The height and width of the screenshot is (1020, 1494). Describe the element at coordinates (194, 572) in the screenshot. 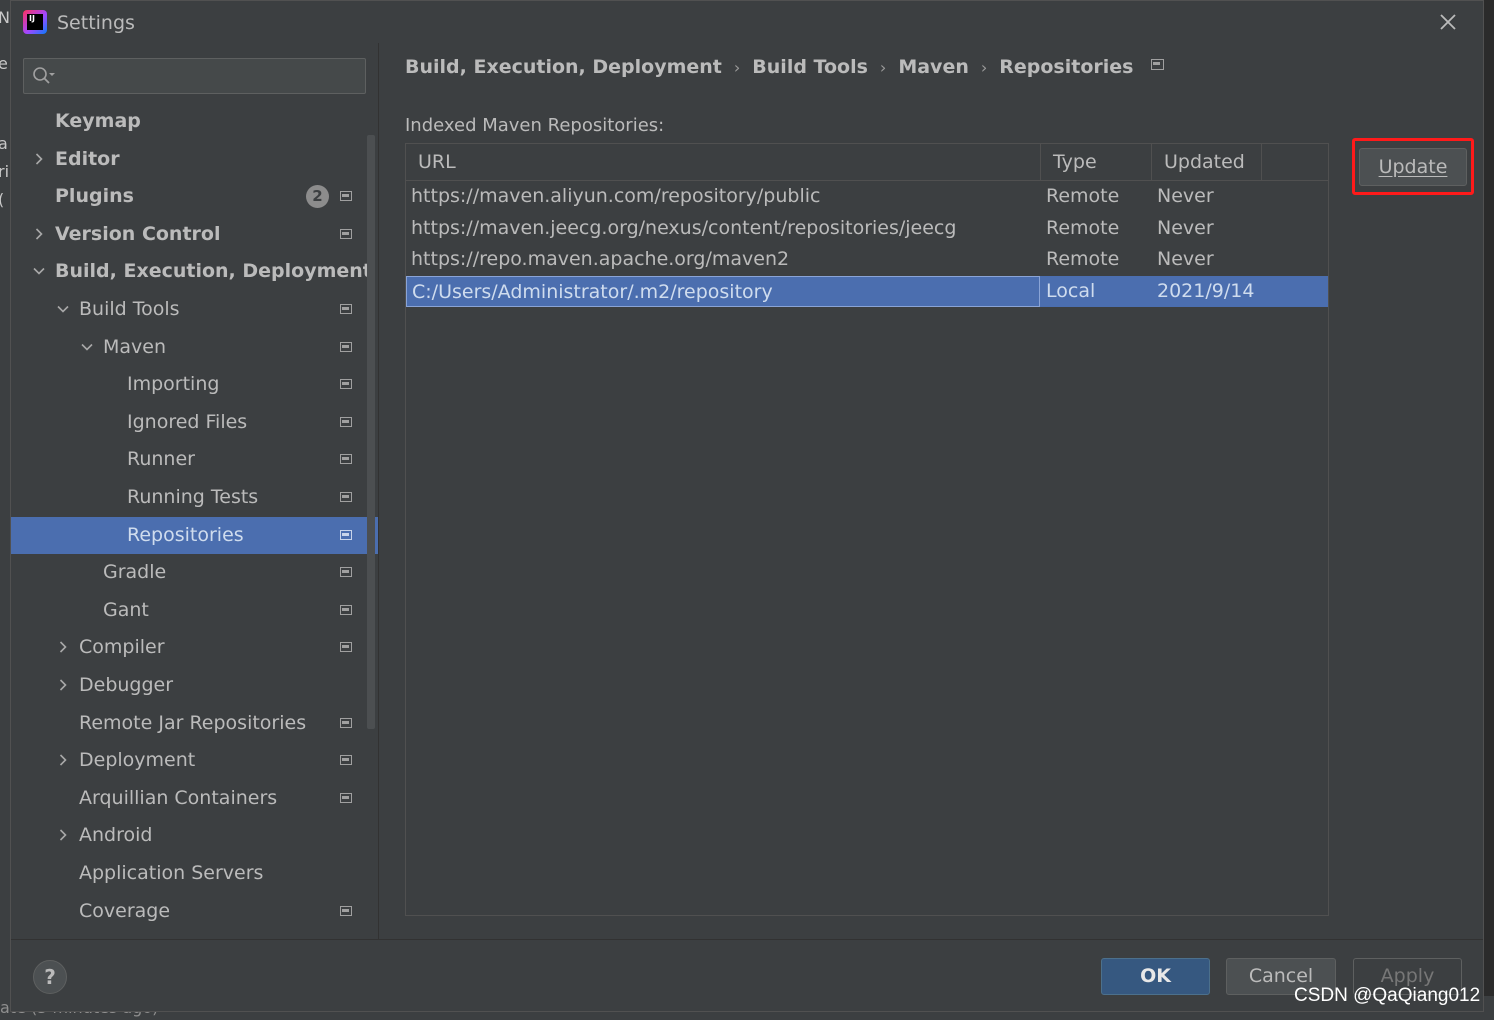

I see `sidebar-item-gradle: Gradle` at that location.